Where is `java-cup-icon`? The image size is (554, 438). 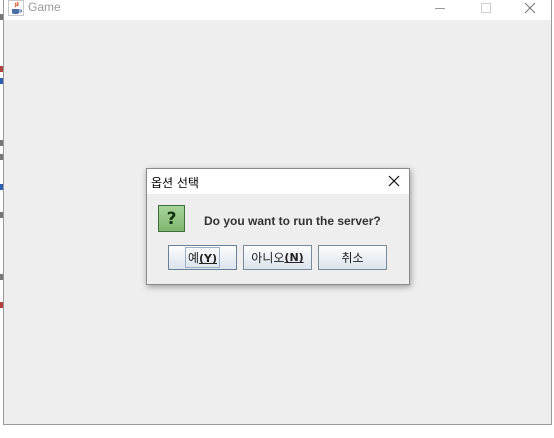
java-cup-icon is located at coordinates (16, 8).